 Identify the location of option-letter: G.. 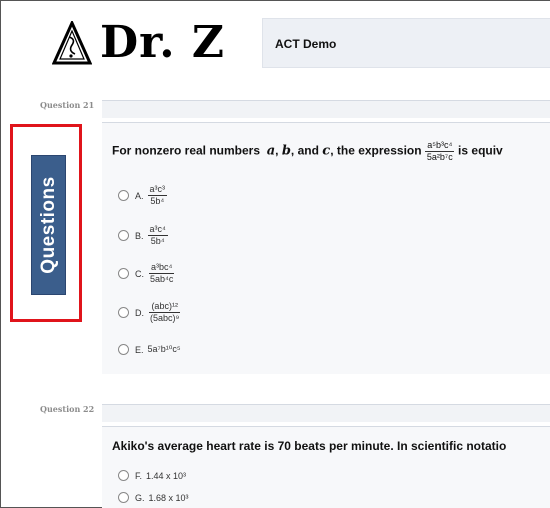
(140, 497).